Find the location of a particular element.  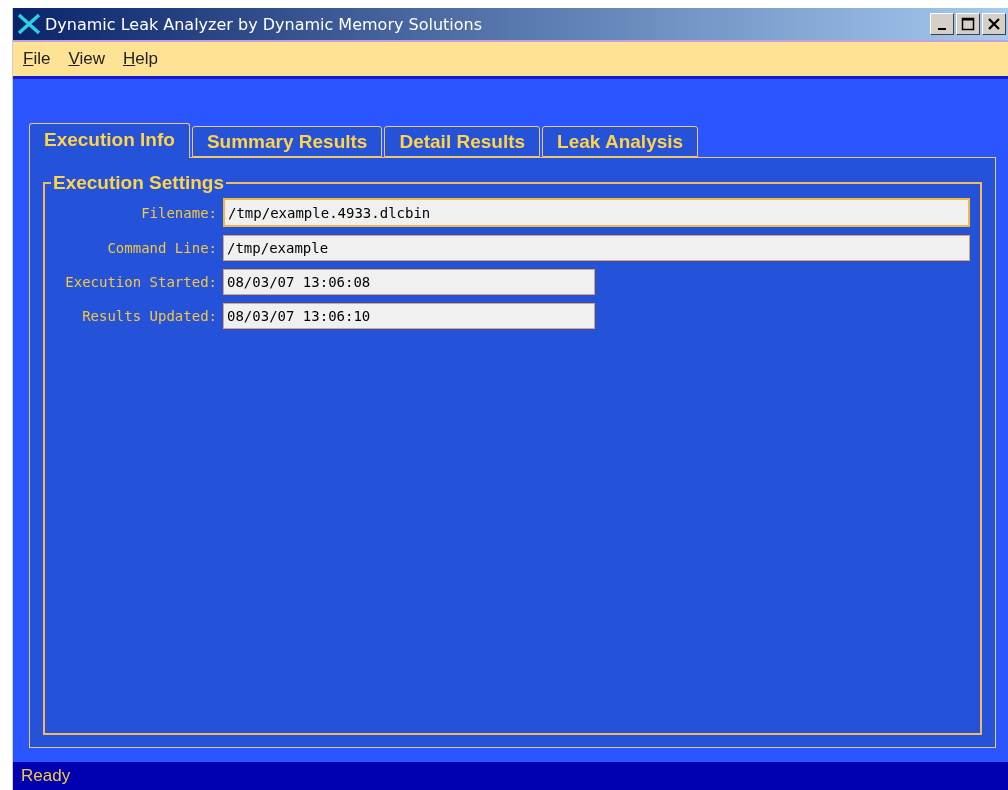

maximize-icon is located at coordinates (968, 24).